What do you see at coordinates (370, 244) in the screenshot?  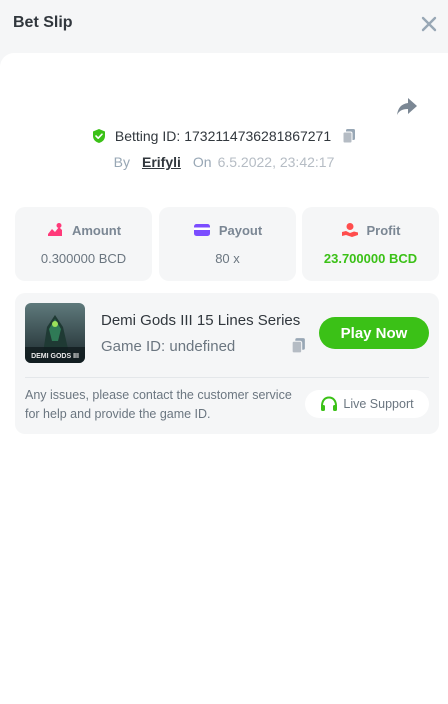 I see `profit-card: Profit 23.700000 BCD` at bounding box center [370, 244].